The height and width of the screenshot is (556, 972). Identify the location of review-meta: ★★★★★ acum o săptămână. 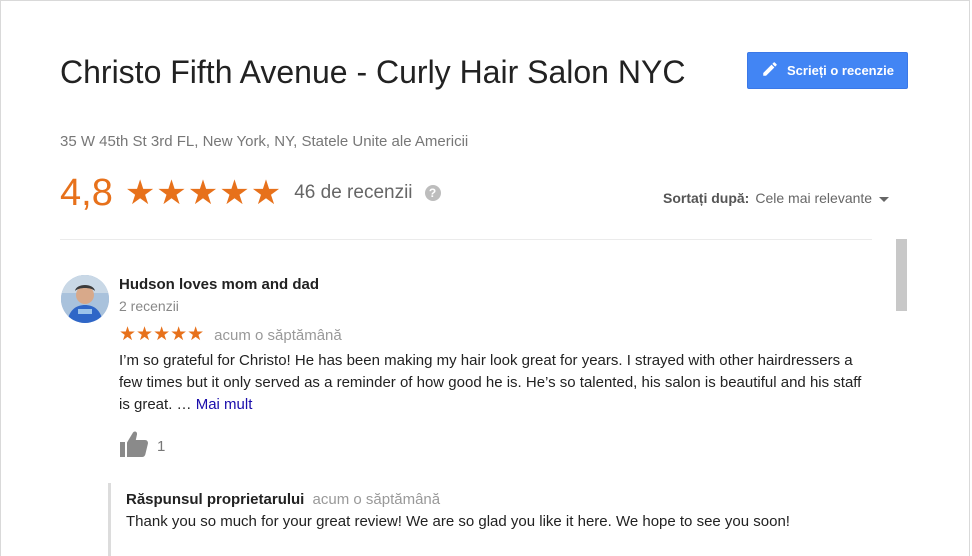
(230, 335).